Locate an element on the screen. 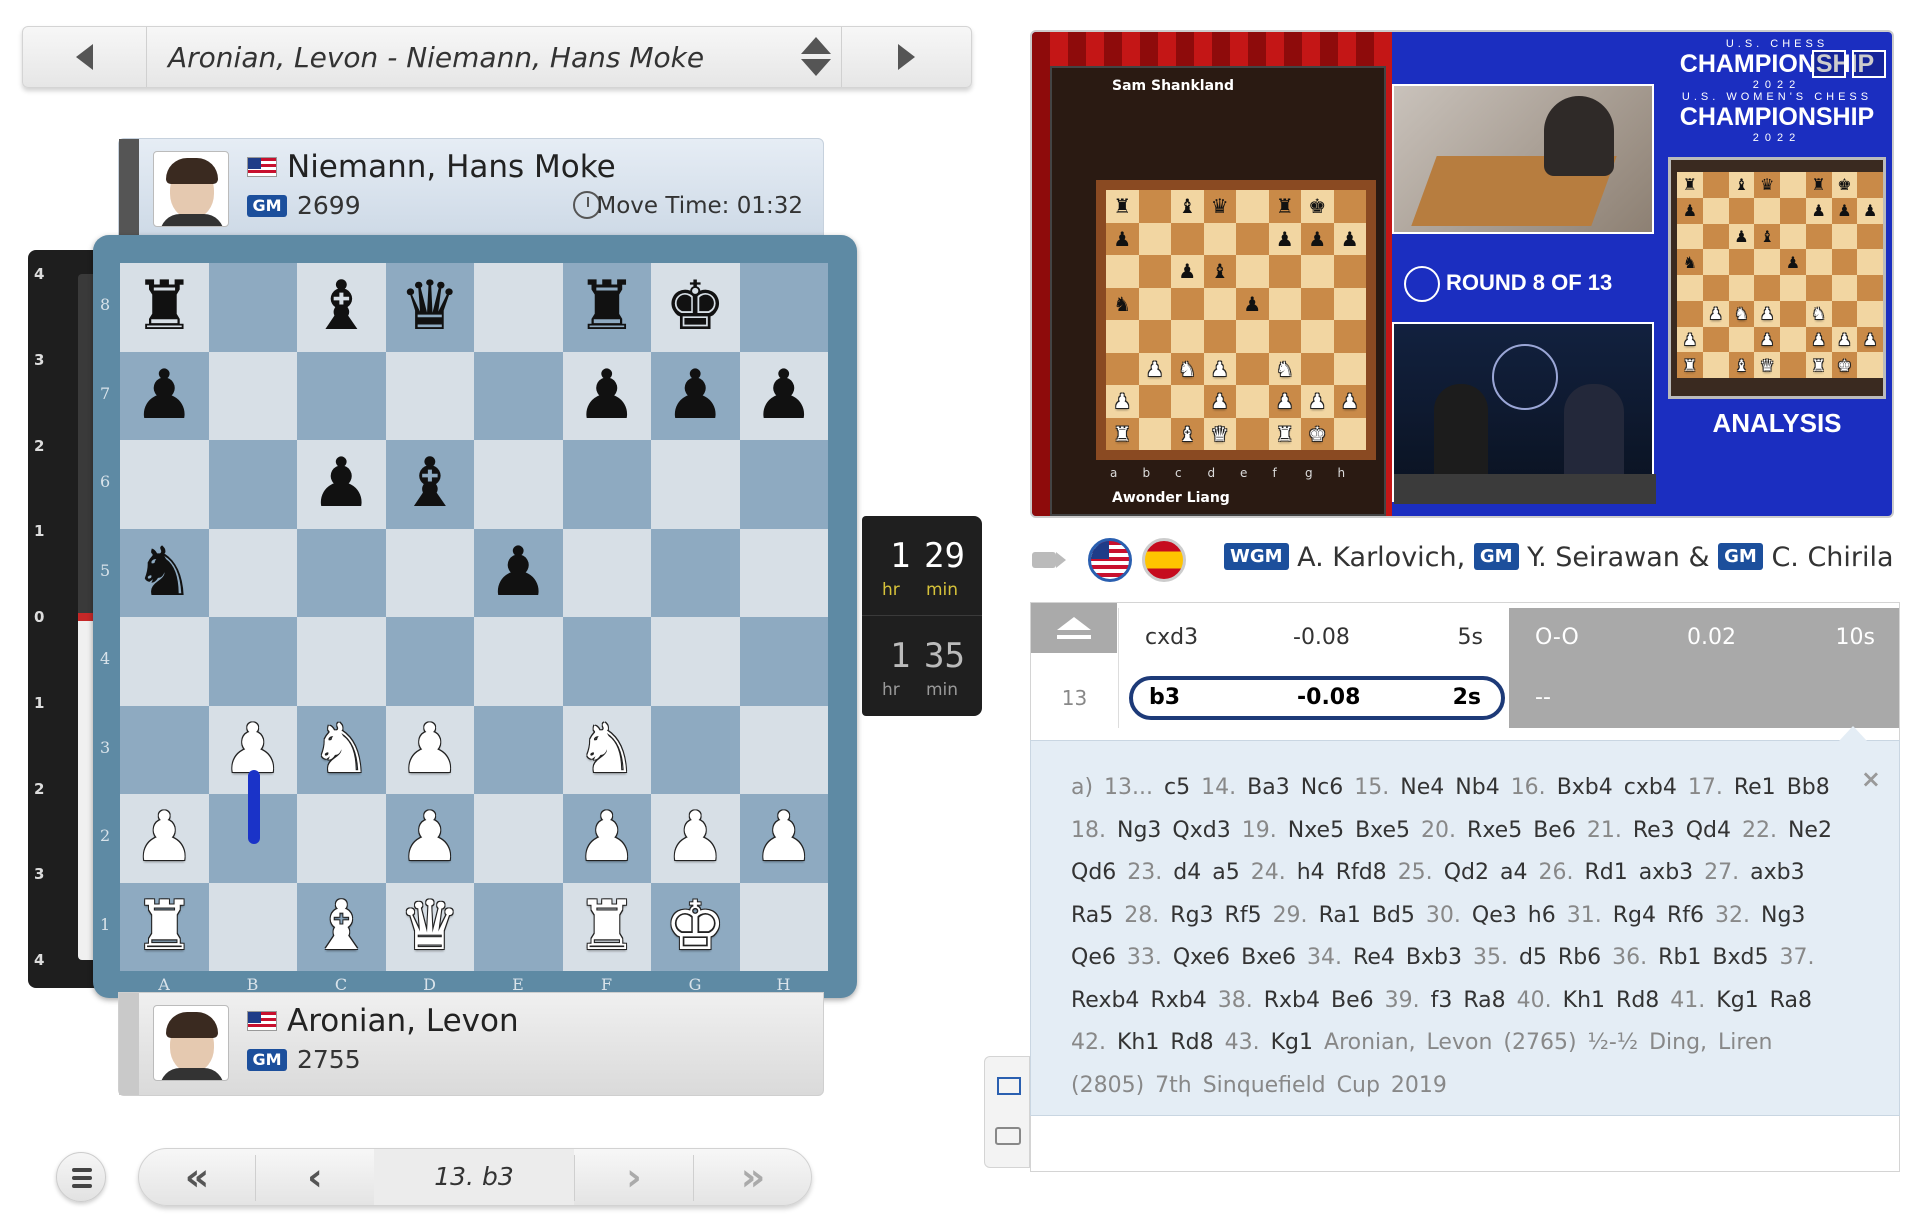 This screenshot has height=1220, width=1914. square-b4 is located at coordinates (252, 661).